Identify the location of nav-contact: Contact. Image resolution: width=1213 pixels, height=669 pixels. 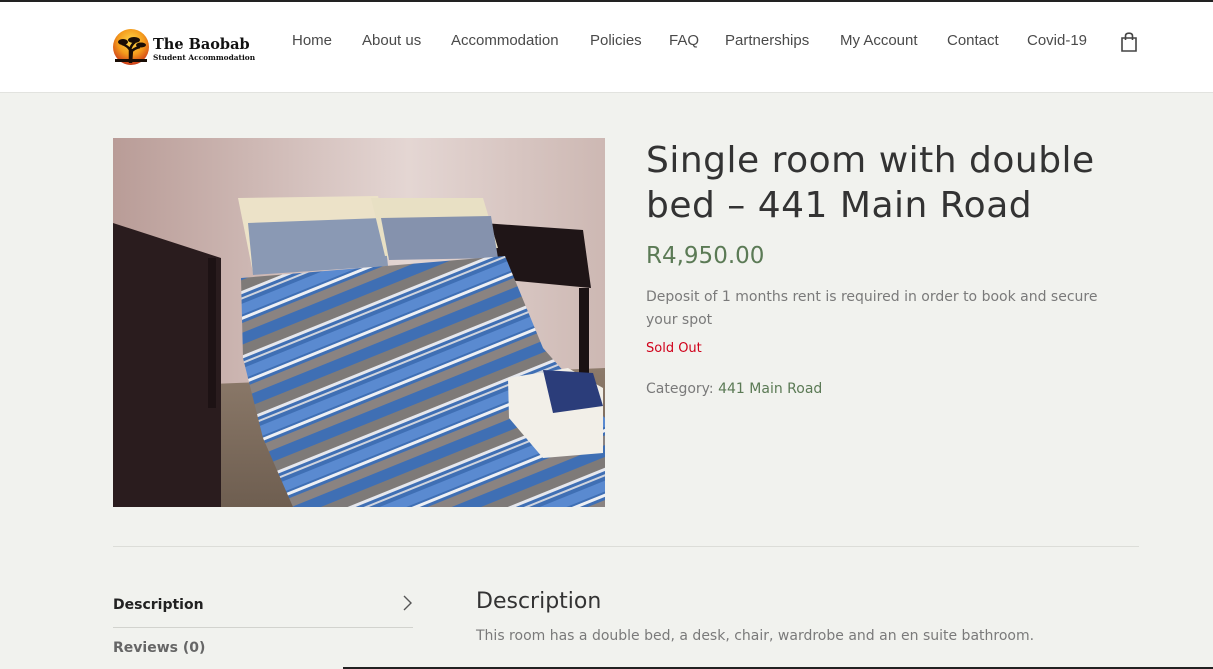
(973, 40).